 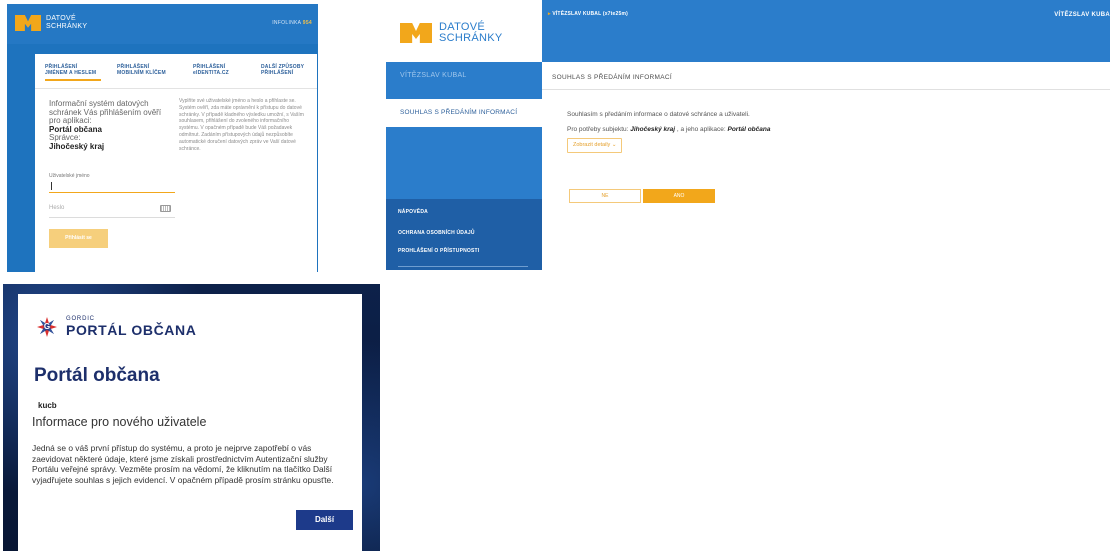 I want to click on no-button: NE, so click(x=605, y=196).